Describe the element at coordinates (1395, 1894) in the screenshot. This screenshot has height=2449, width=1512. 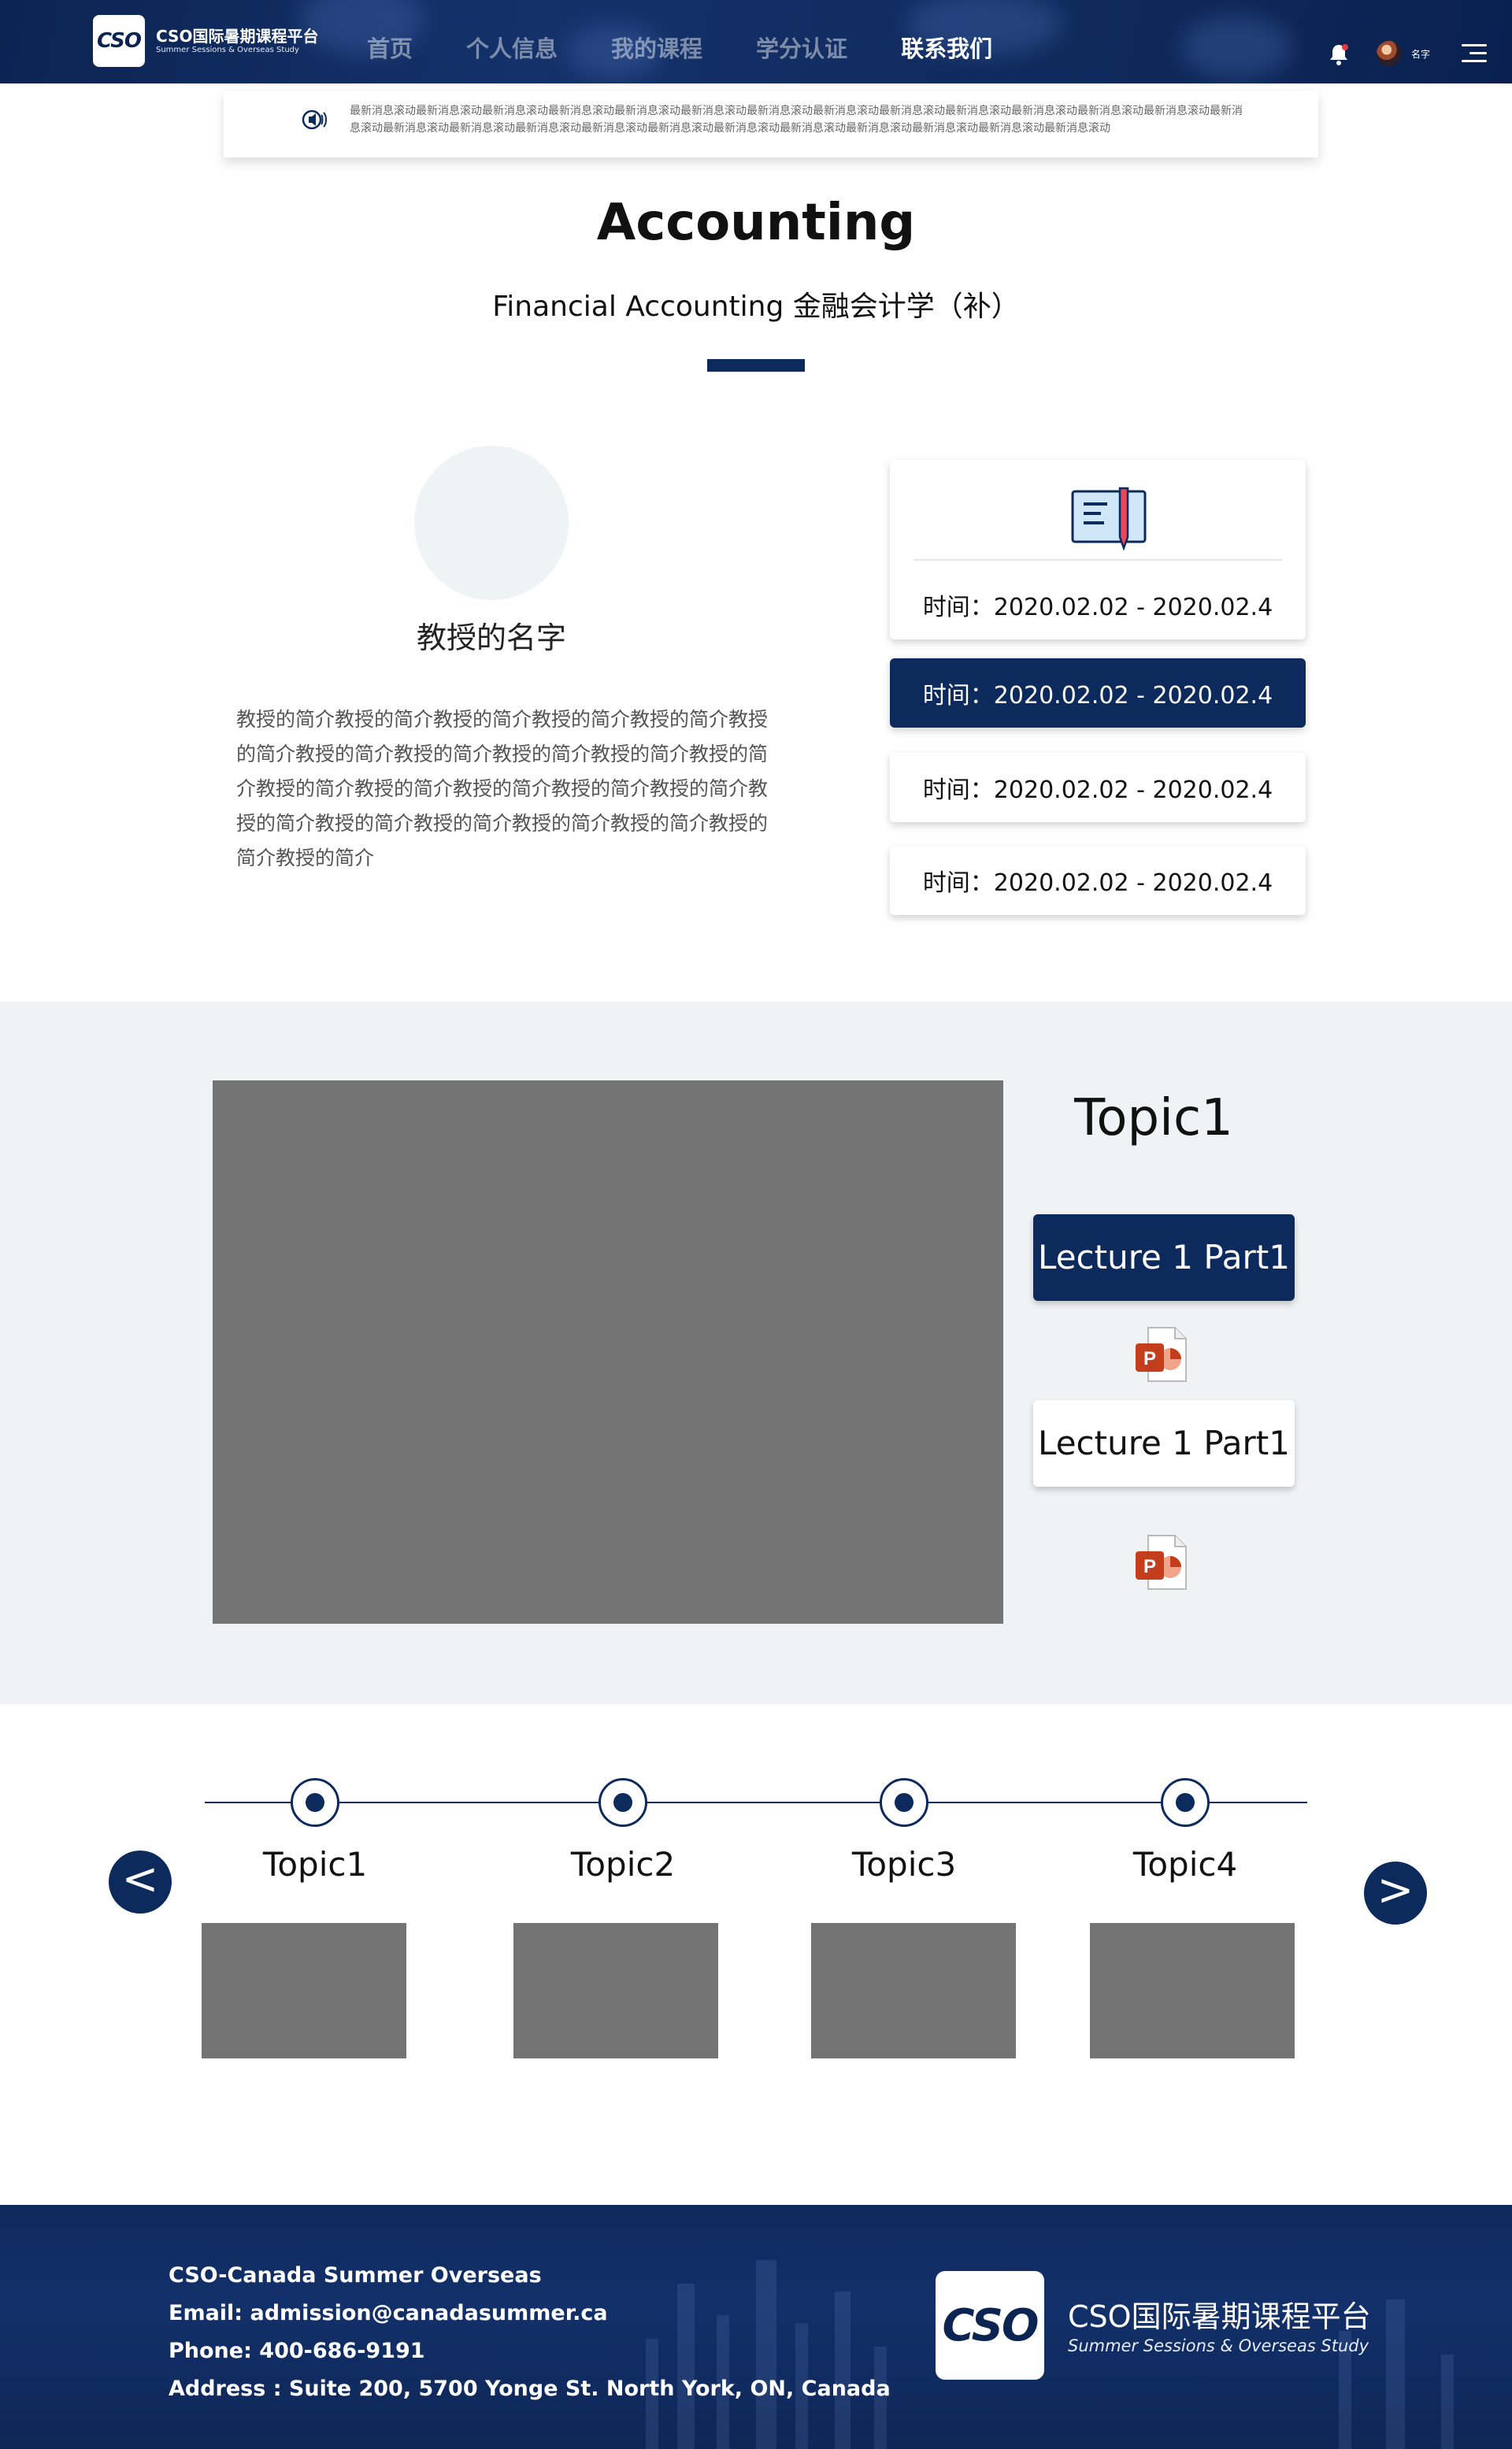
I see `next-arrow-button: >` at that location.